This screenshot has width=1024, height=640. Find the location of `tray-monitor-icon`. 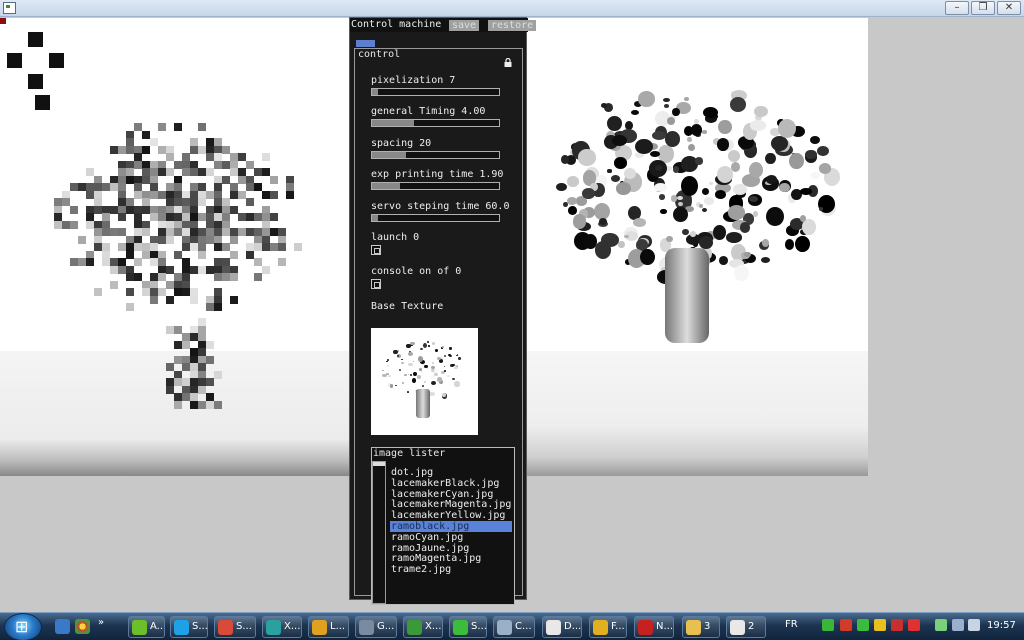

tray-monitor-icon is located at coordinates (958, 625).